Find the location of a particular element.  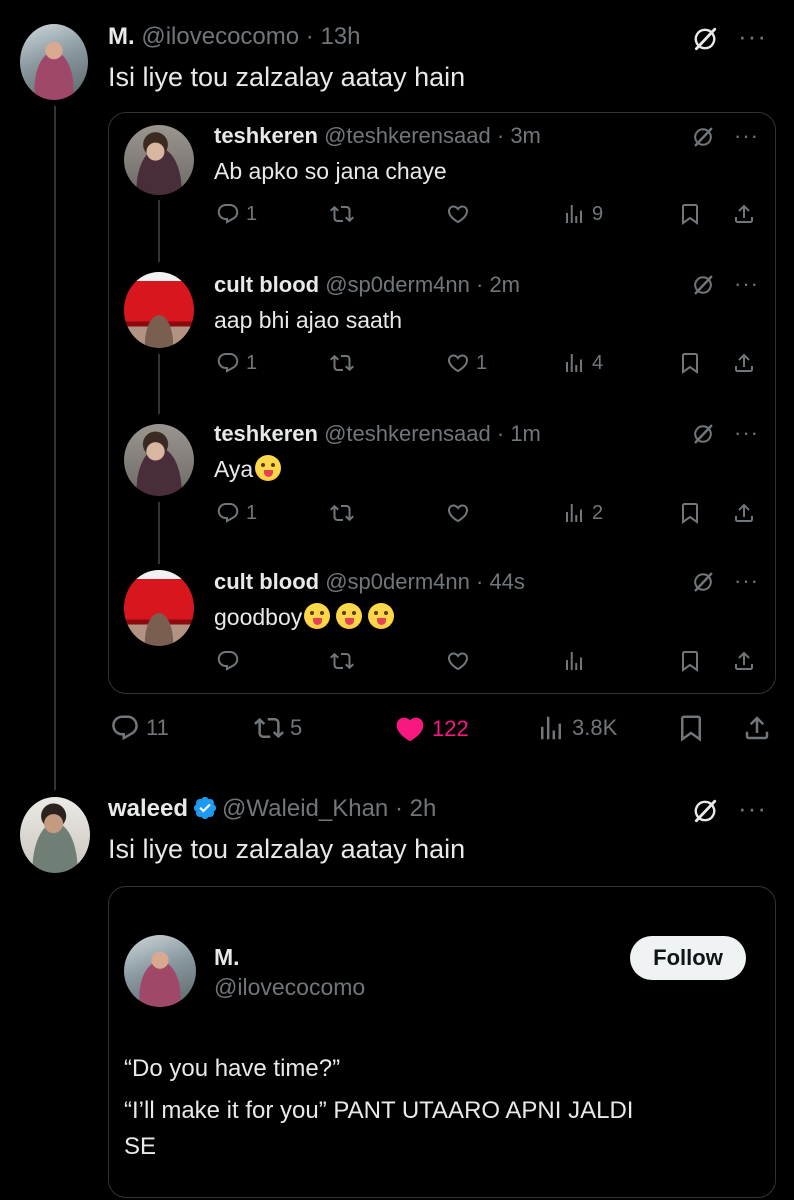

reply-text: Ab apko so jana chaye is located at coordinates (330, 171).